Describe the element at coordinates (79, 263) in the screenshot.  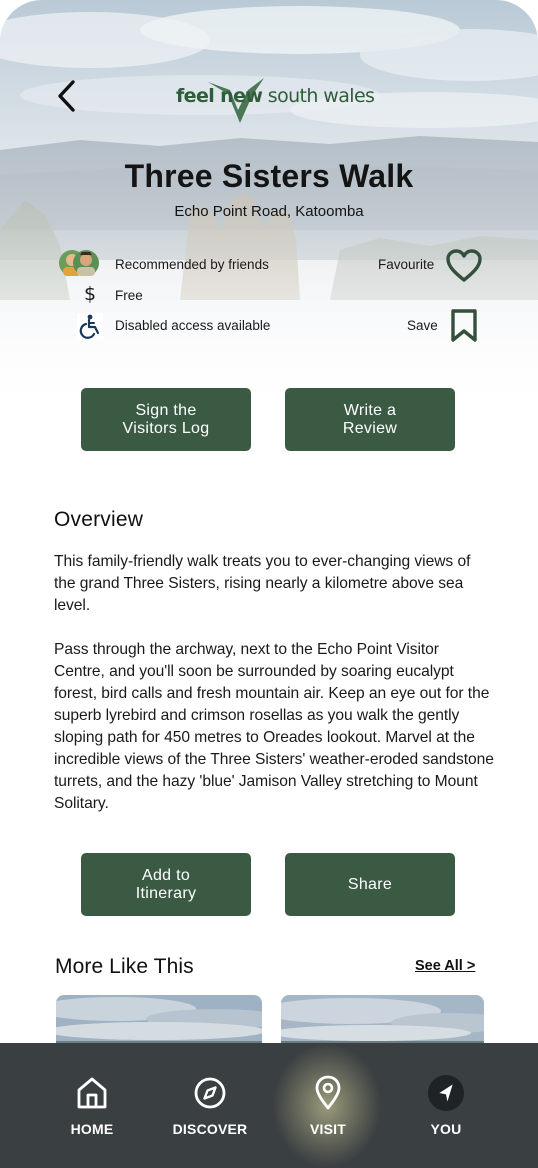
I see `friends-avatars` at that location.